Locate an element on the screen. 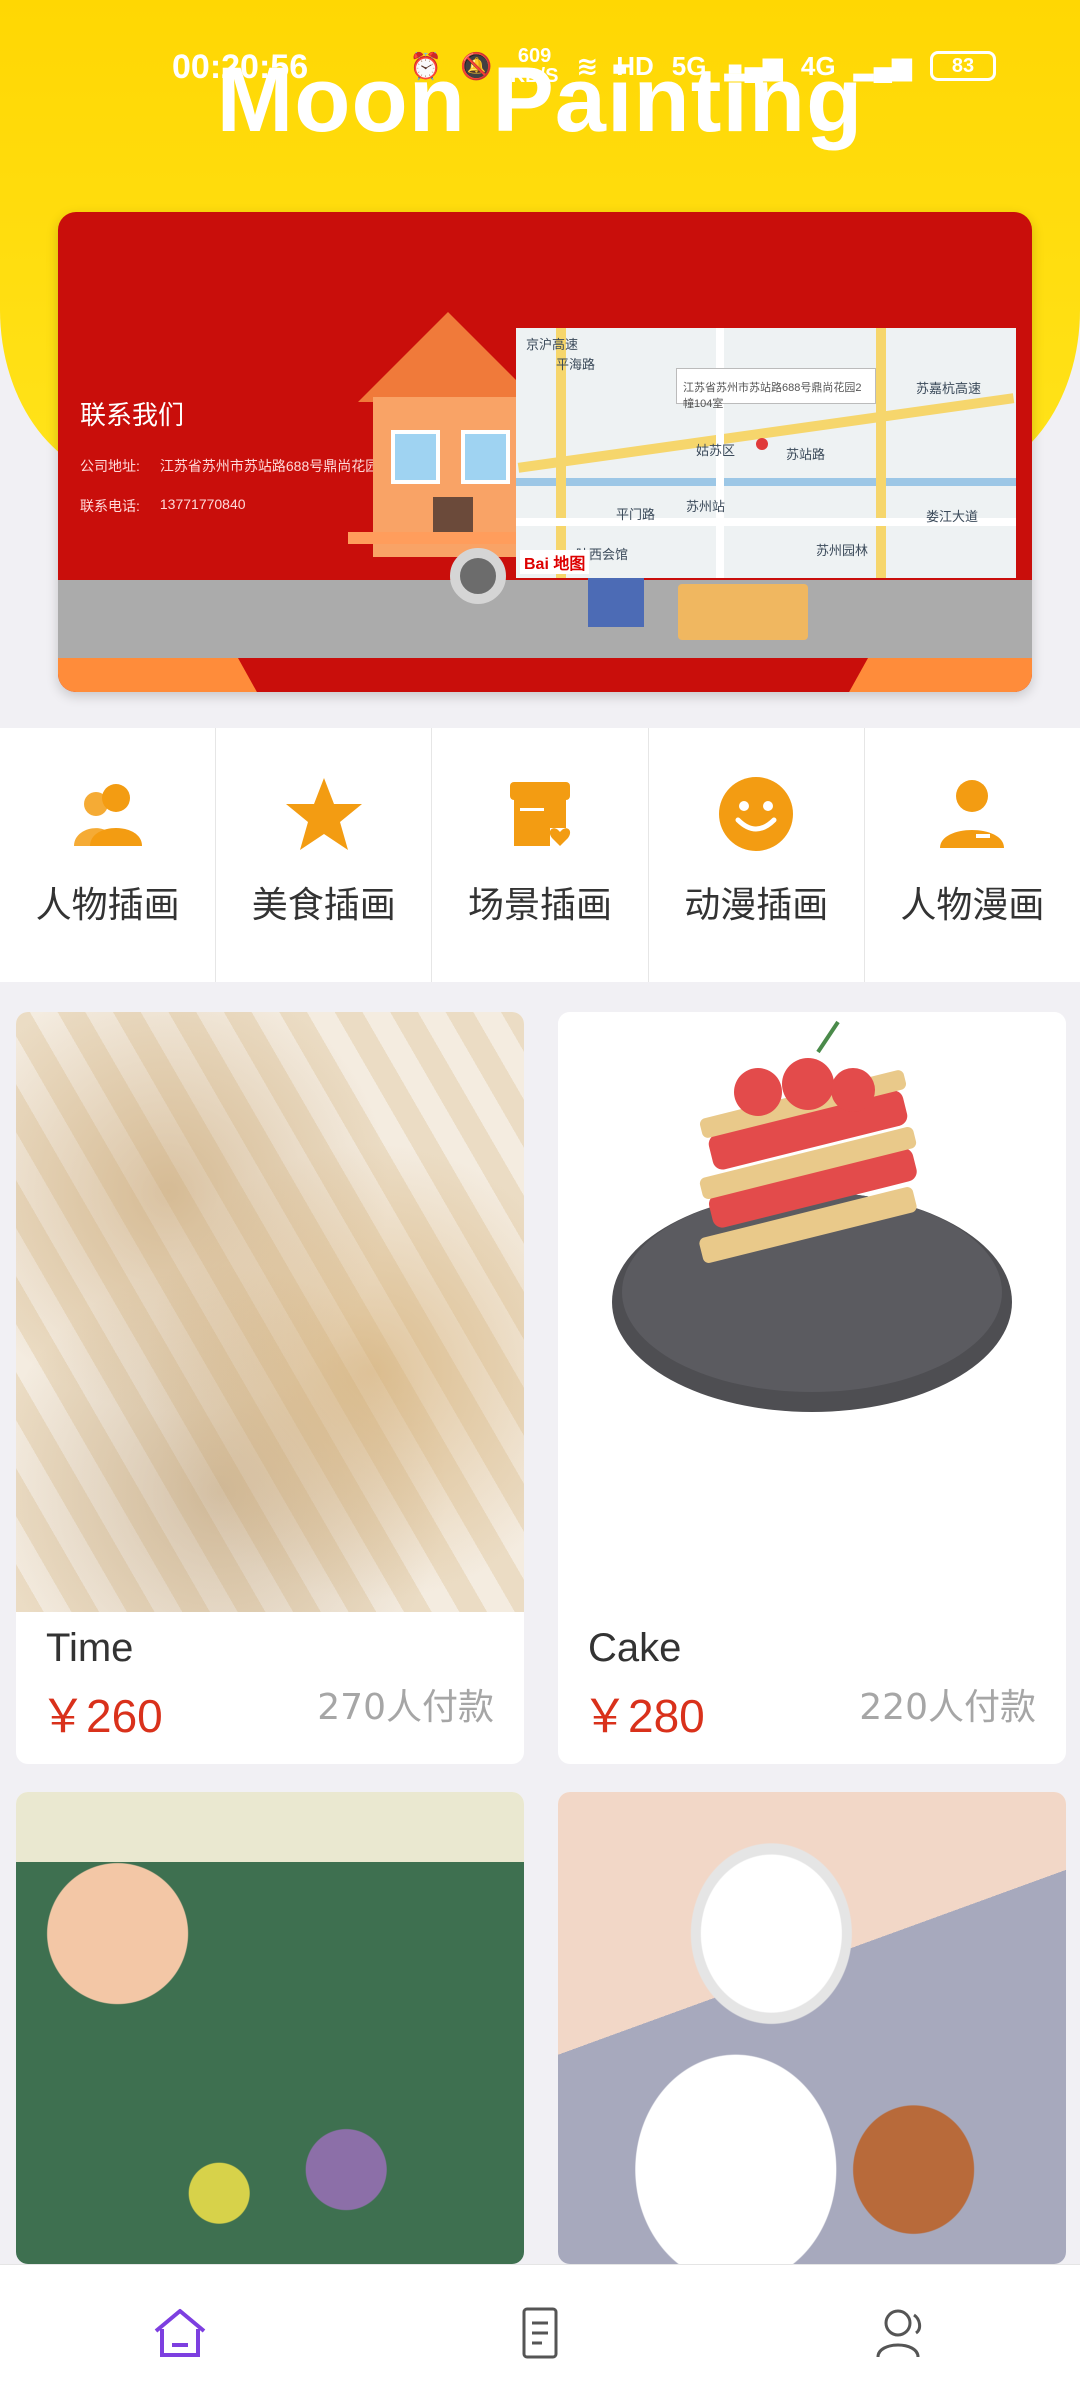 This screenshot has height=2400, width=1080. cake-illustration is located at coordinates (812, 1216).